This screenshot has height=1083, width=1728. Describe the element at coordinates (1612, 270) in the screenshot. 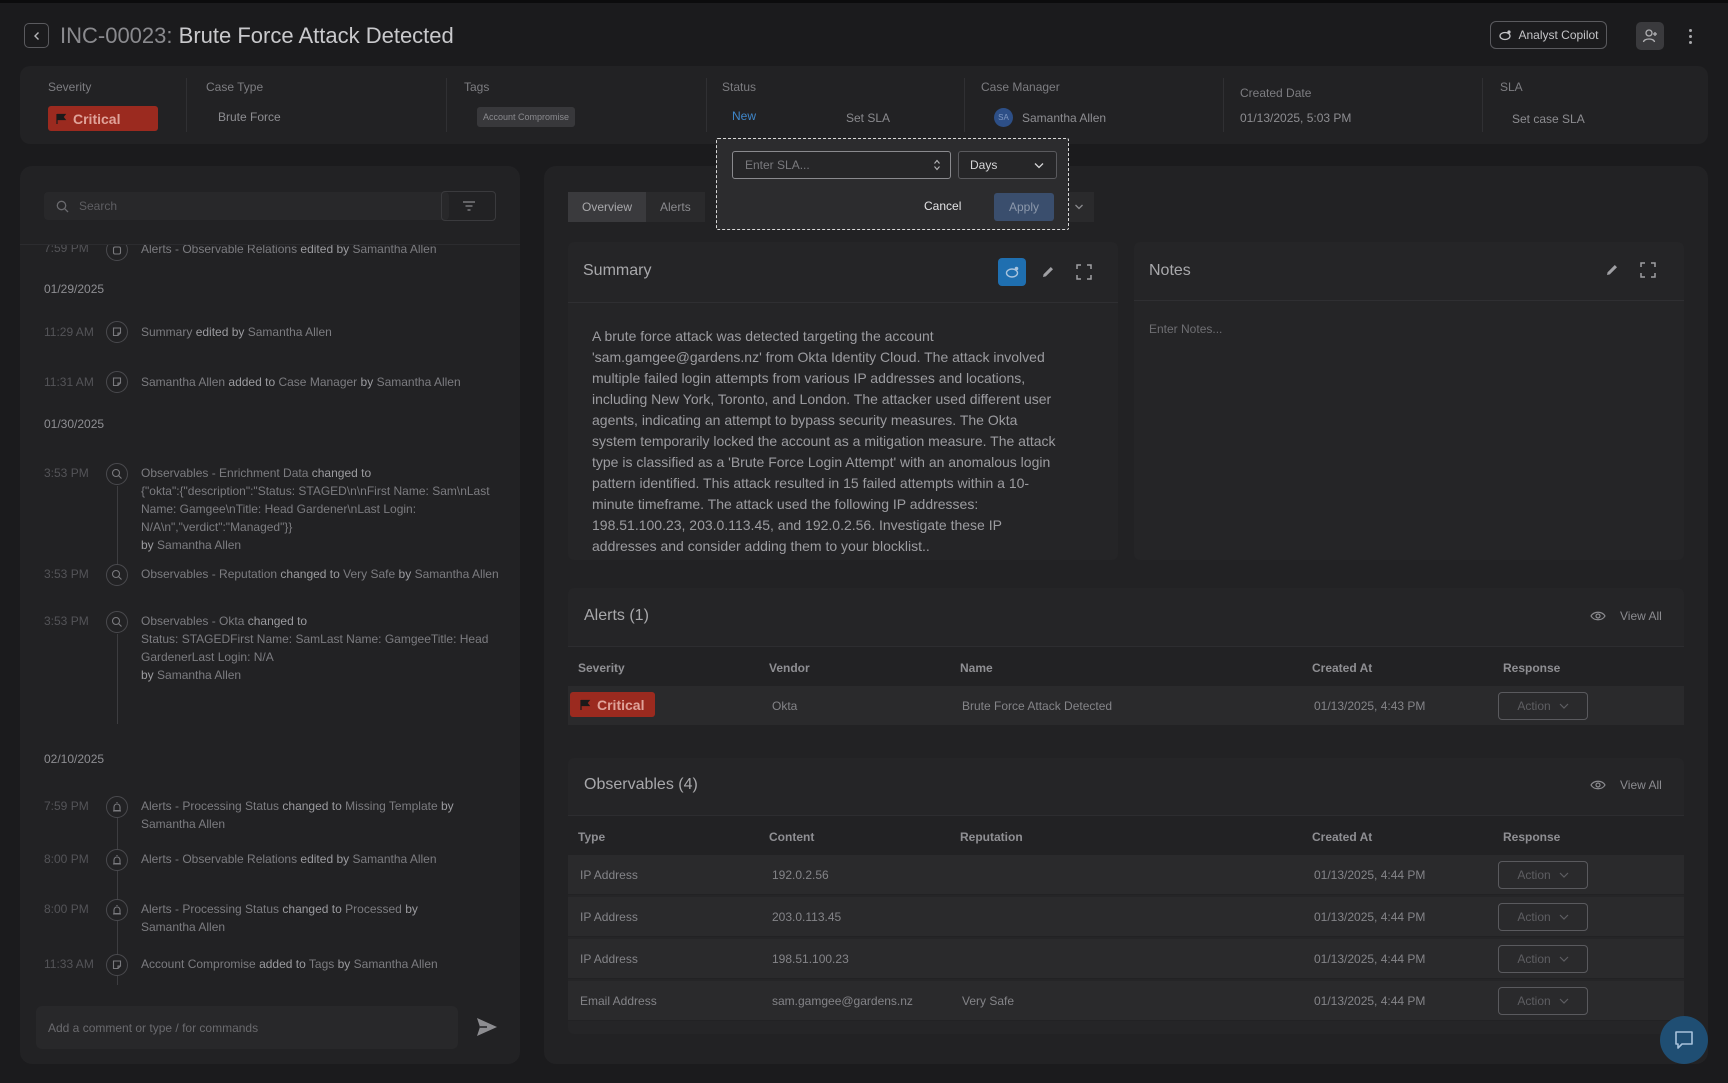

I see `edit-notes-button` at that location.